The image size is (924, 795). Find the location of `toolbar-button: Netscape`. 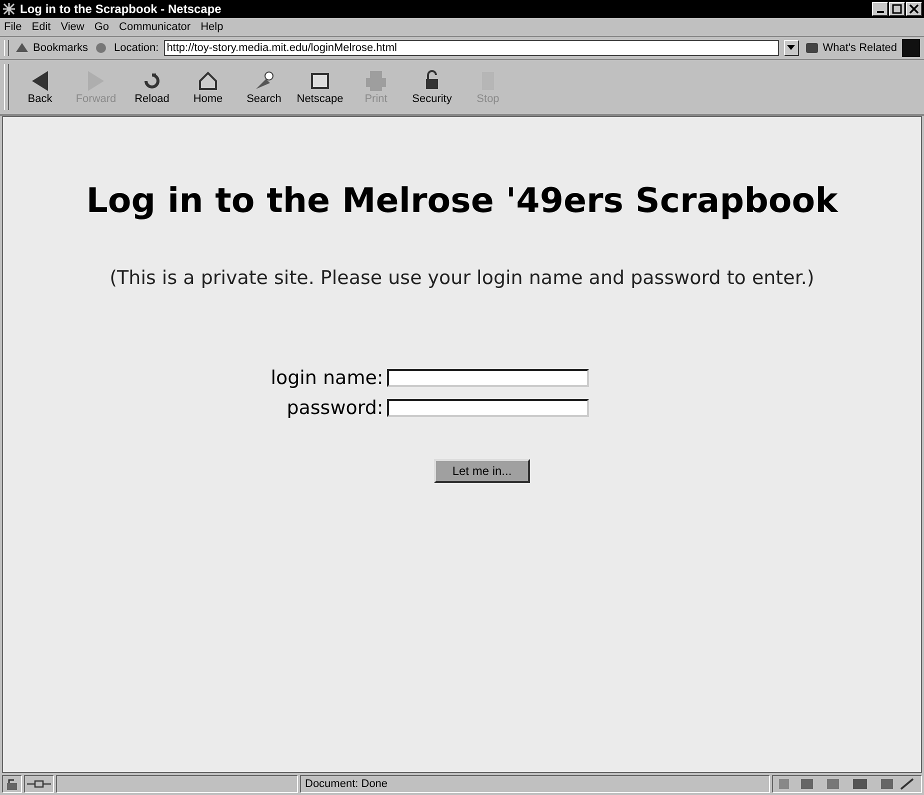

toolbar-button: Netscape is located at coordinates (320, 87).